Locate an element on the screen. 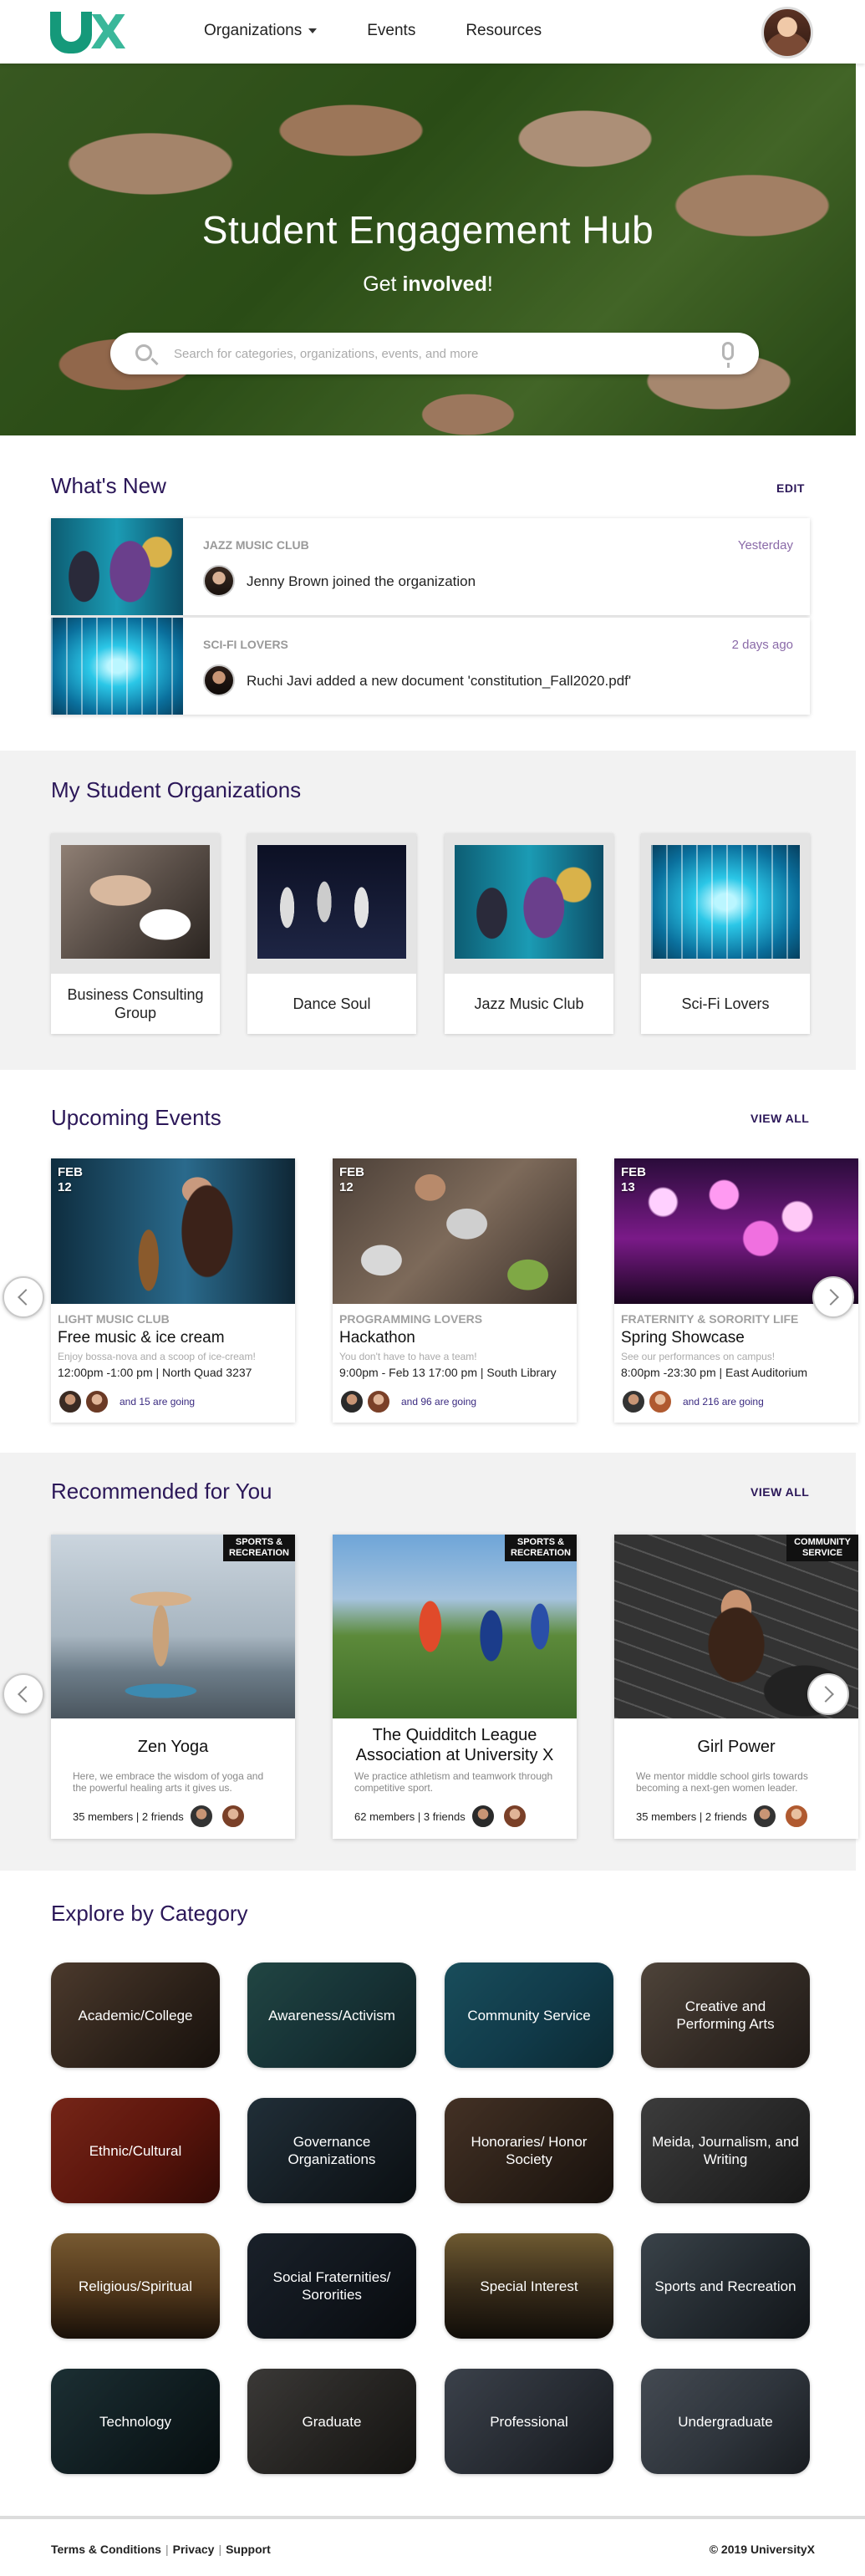 Image resolution: width=865 pixels, height=2576 pixels. recommended-view-all-link: VIEW ALL is located at coordinates (780, 1492).